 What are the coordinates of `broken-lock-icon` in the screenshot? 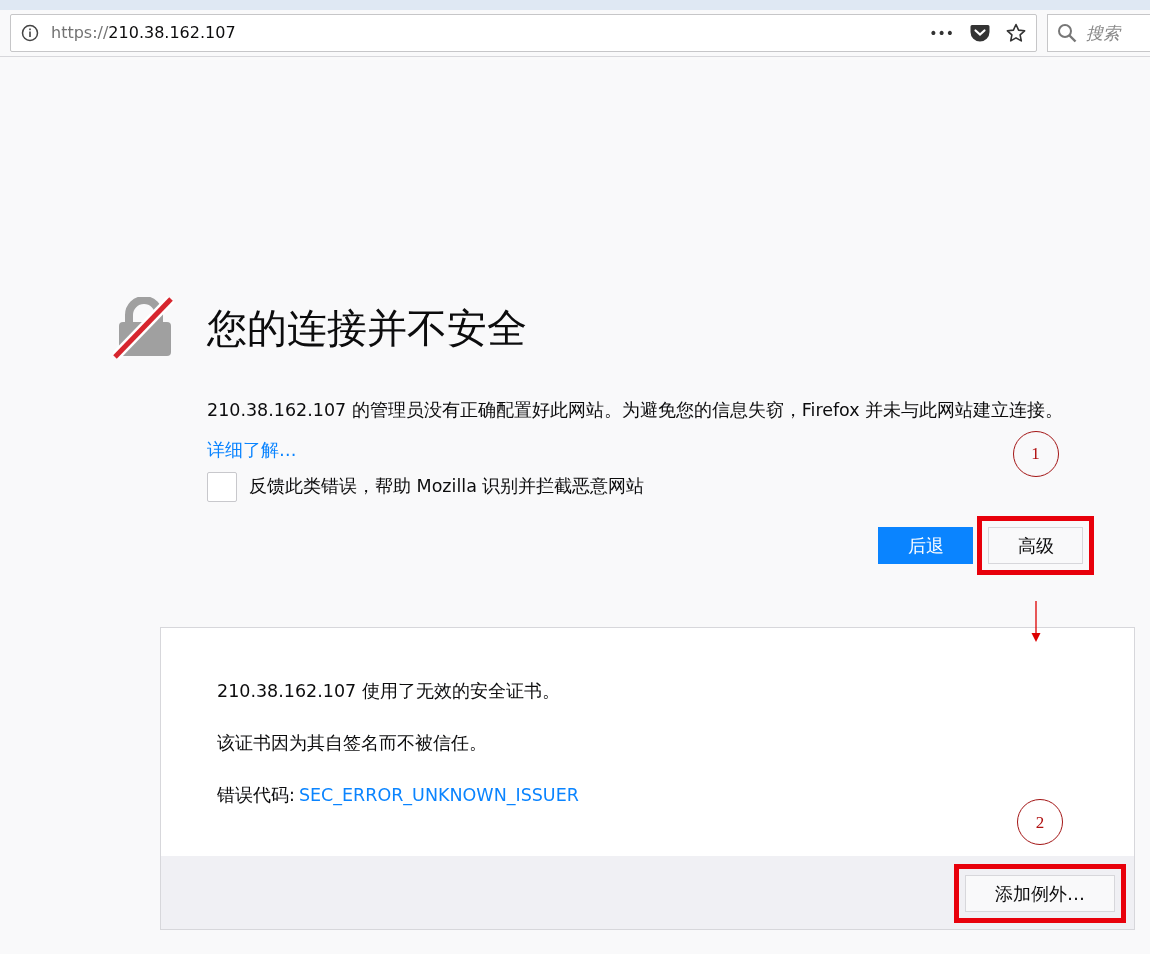 It's located at (144, 328).